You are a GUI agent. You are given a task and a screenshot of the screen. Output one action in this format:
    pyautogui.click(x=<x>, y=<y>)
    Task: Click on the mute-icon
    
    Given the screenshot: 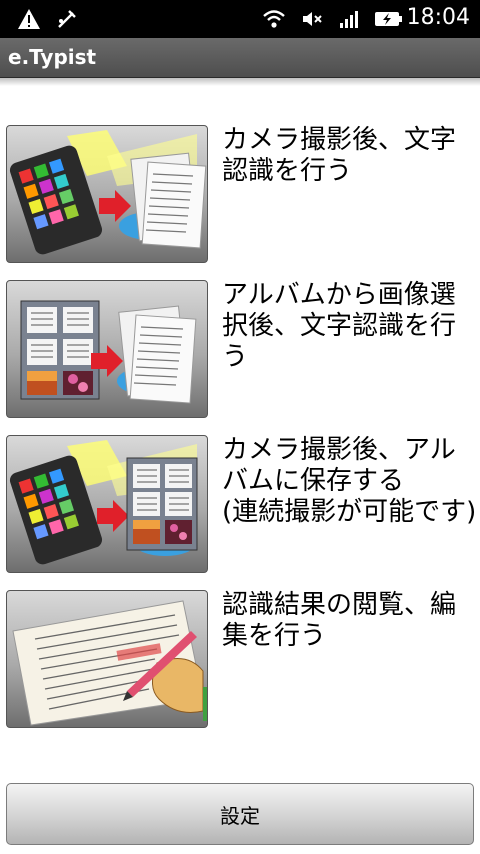 What is the action you would take?
    pyautogui.click(x=312, y=19)
    